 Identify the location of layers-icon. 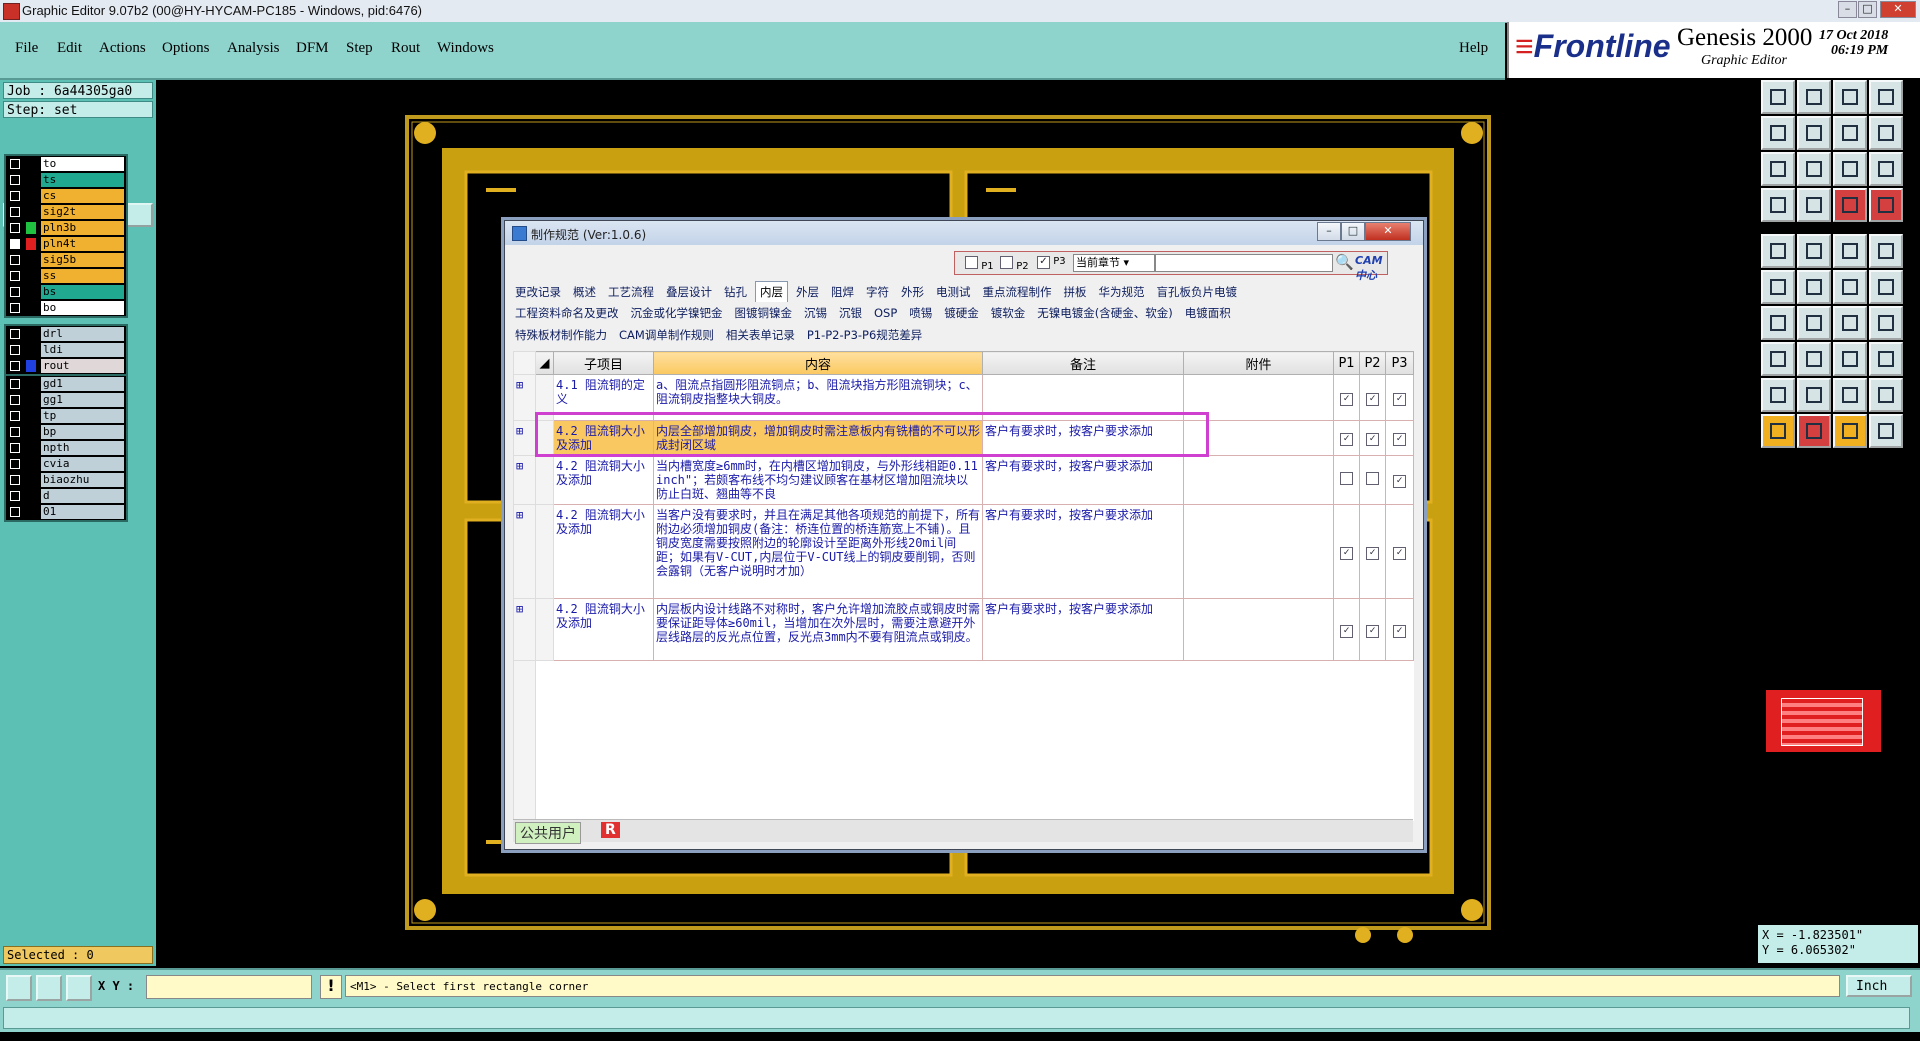
(1886, 97).